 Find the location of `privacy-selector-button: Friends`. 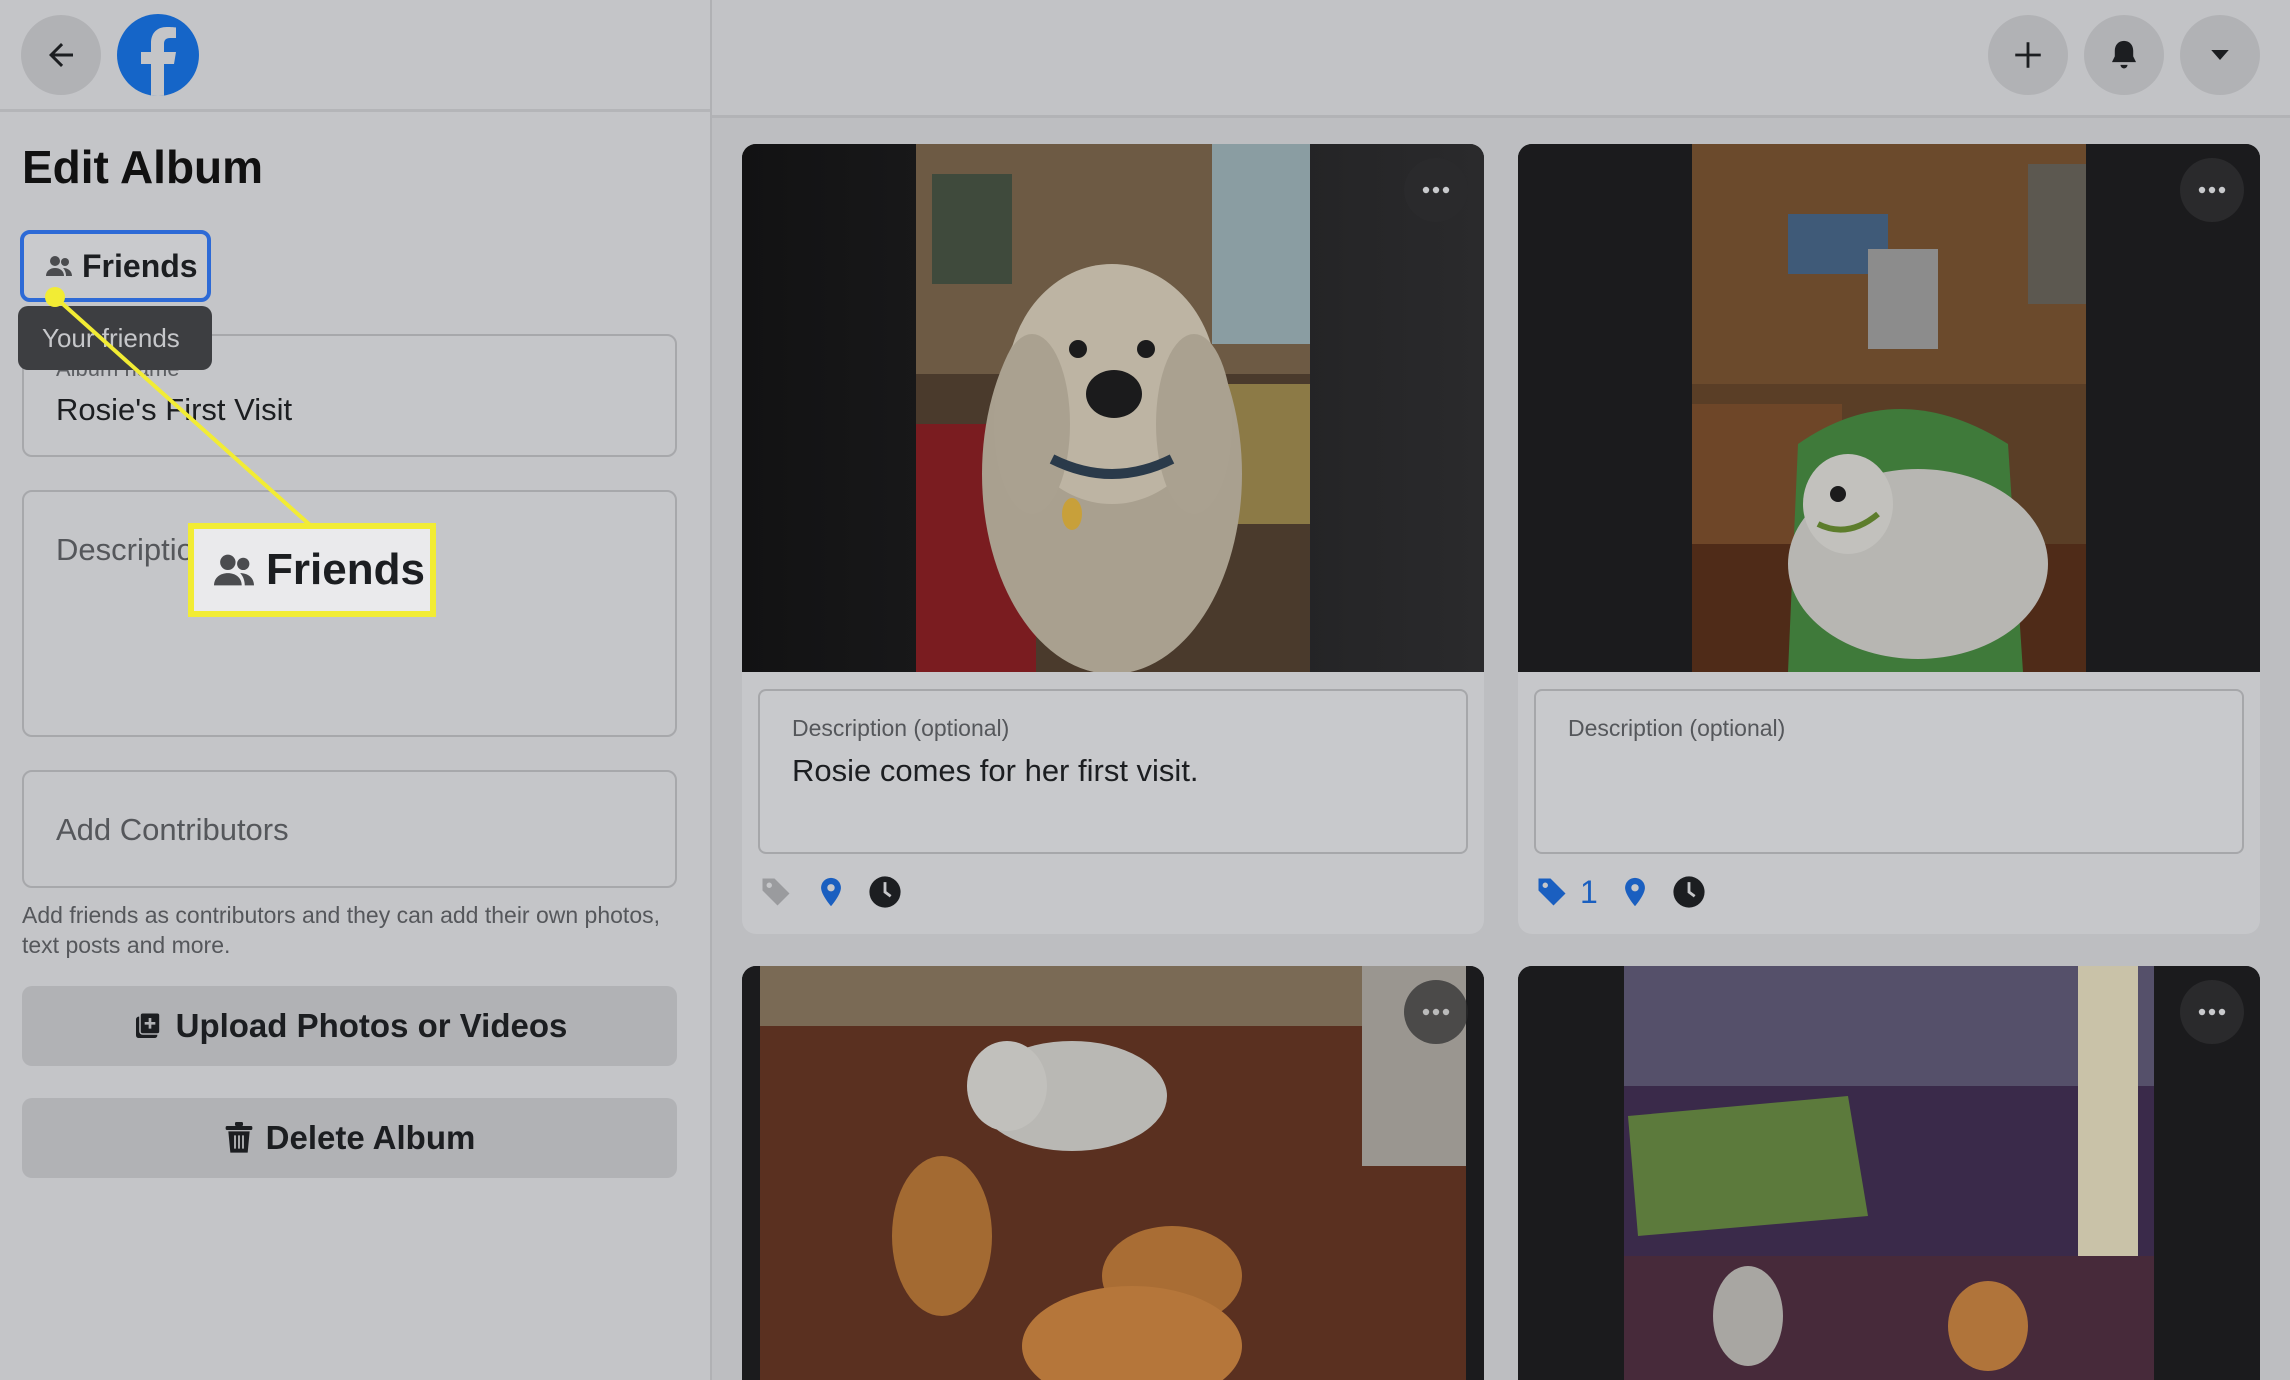

privacy-selector-button: Friends is located at coordinates (115, 266).